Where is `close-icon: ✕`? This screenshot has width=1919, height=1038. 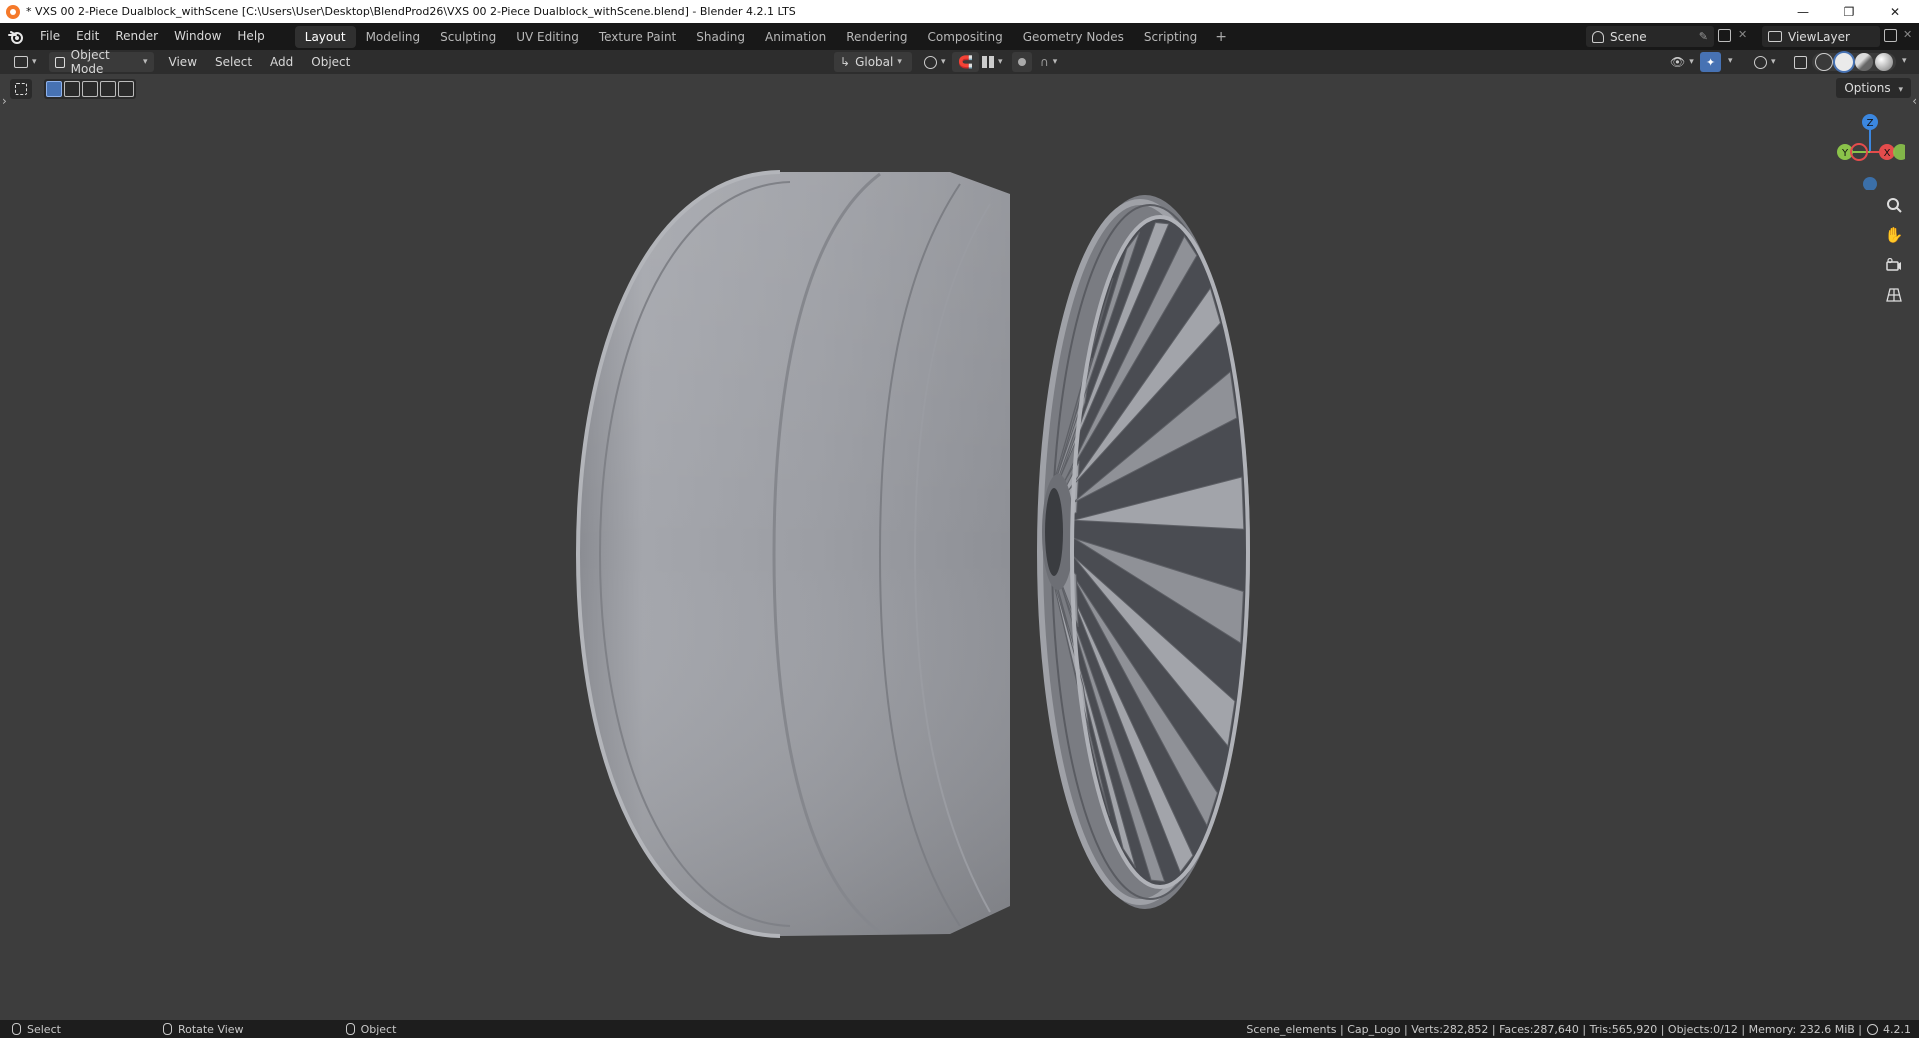 close-icon: ✕ is located at coordinates (1895, 11).